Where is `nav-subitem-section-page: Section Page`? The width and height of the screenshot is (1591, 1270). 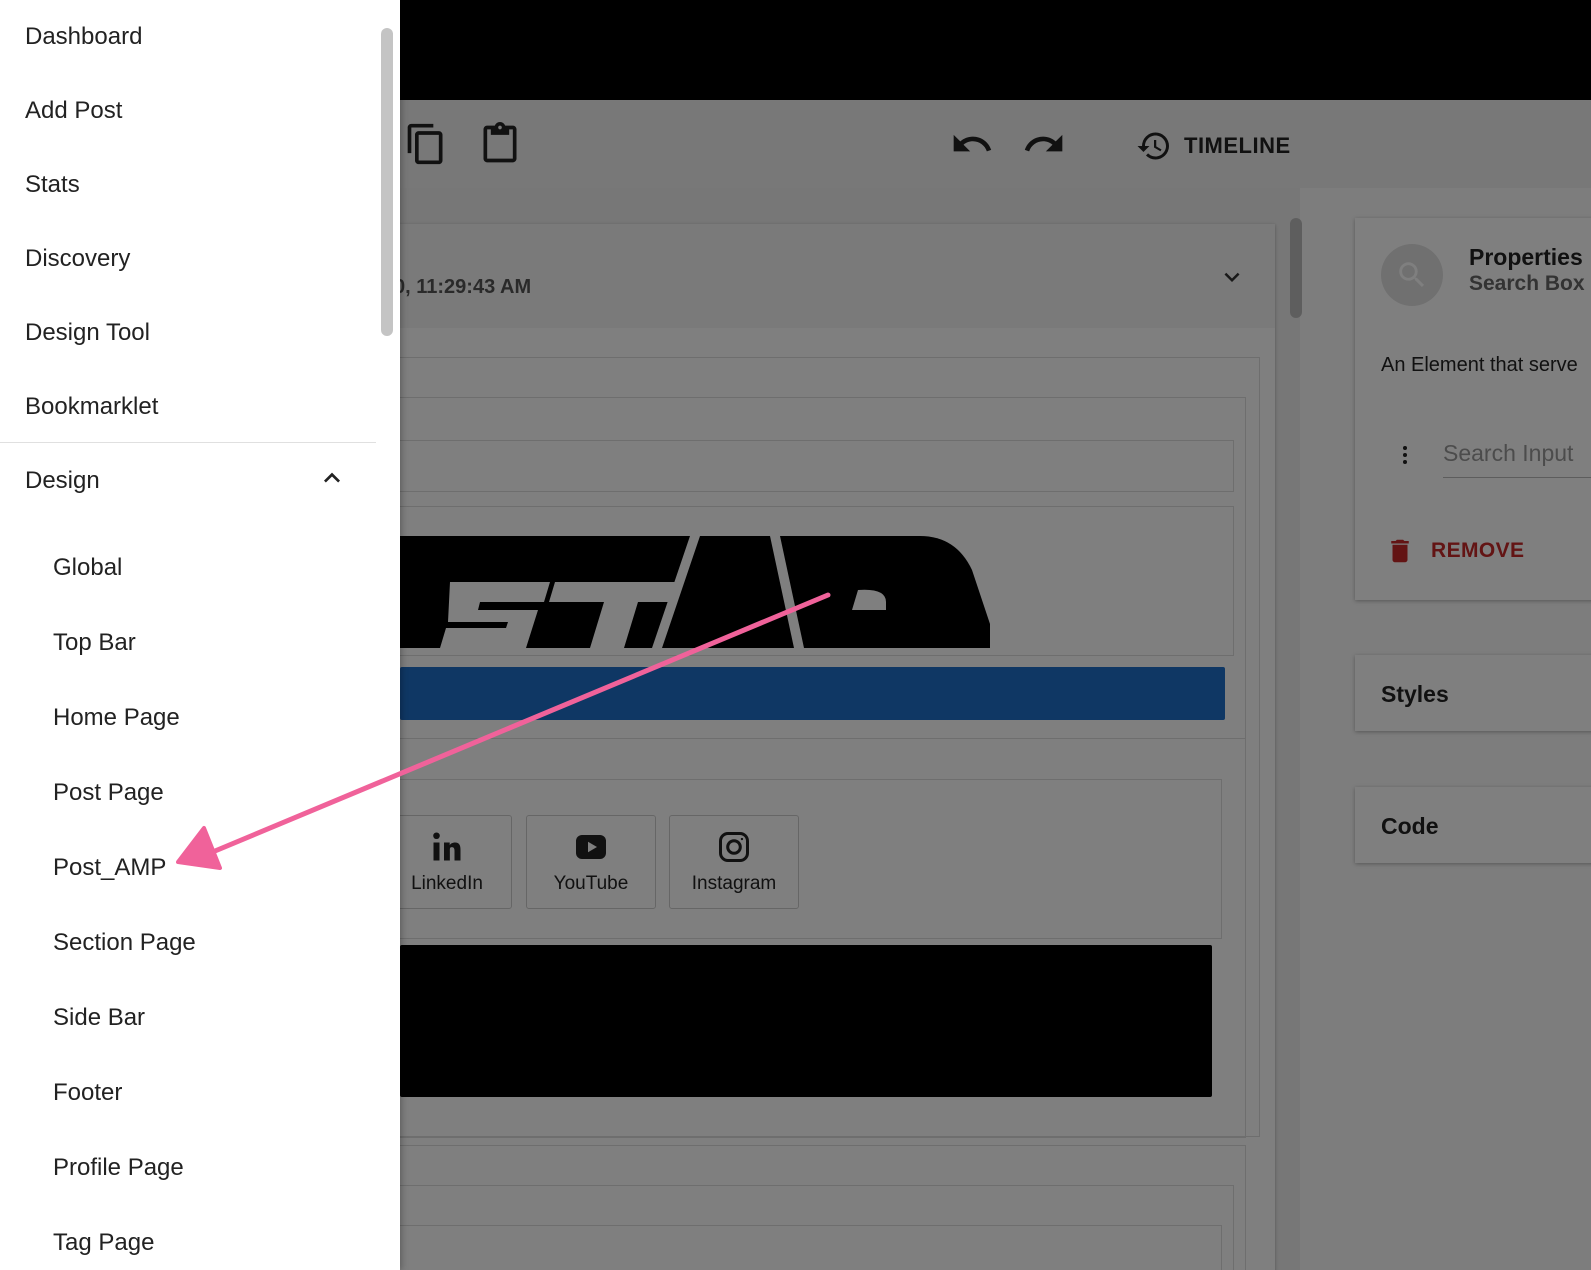
nav-subitem-section-page: Section Page is located at coordinates (188, 943).